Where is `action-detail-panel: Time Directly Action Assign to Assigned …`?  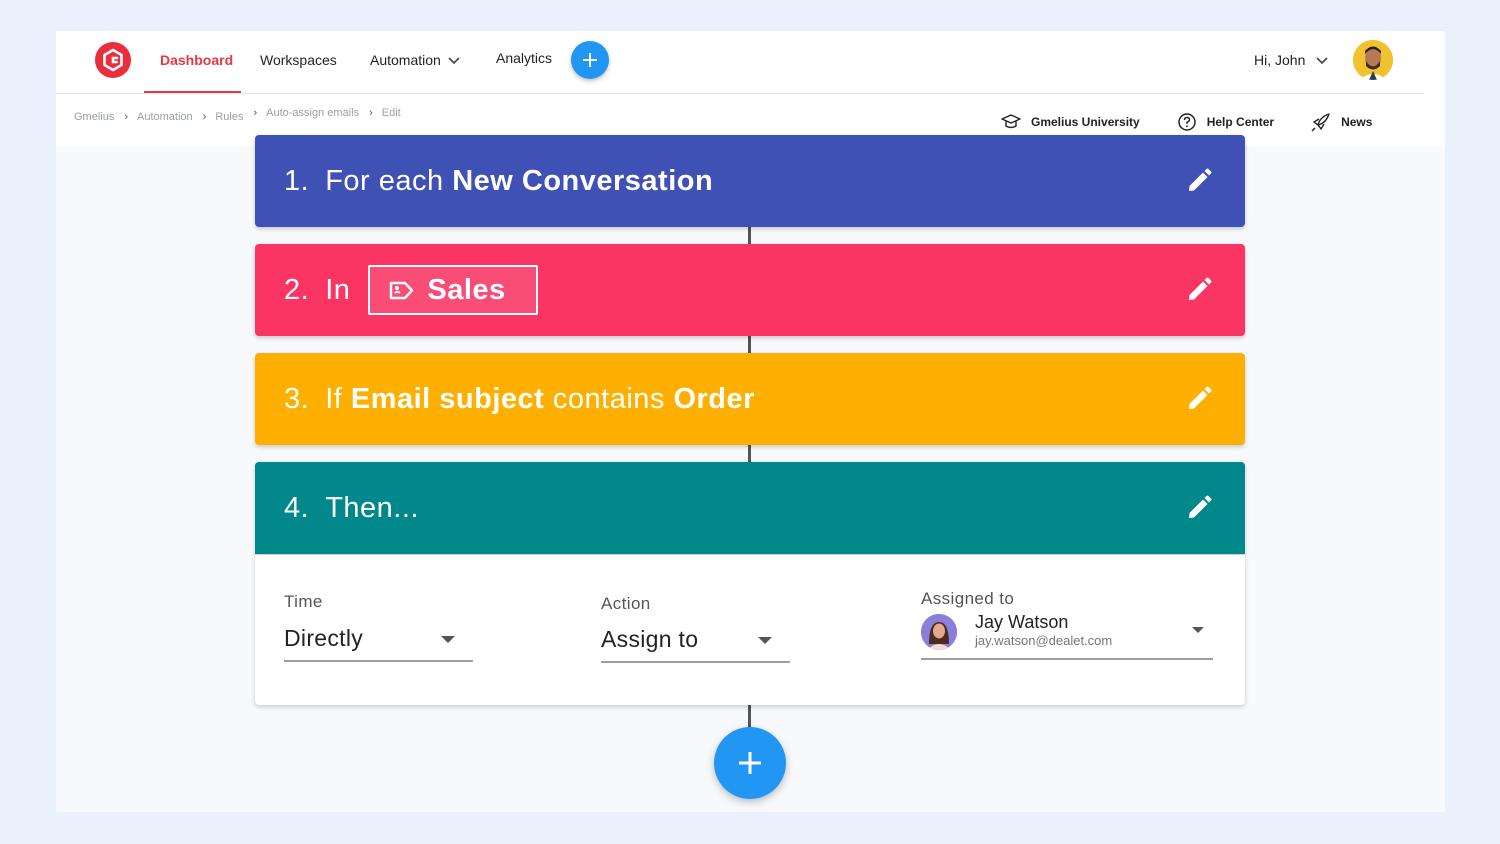 action-detail-panel: Time Directly Action Assign to Assigned … is located at coordinates (750, 630).